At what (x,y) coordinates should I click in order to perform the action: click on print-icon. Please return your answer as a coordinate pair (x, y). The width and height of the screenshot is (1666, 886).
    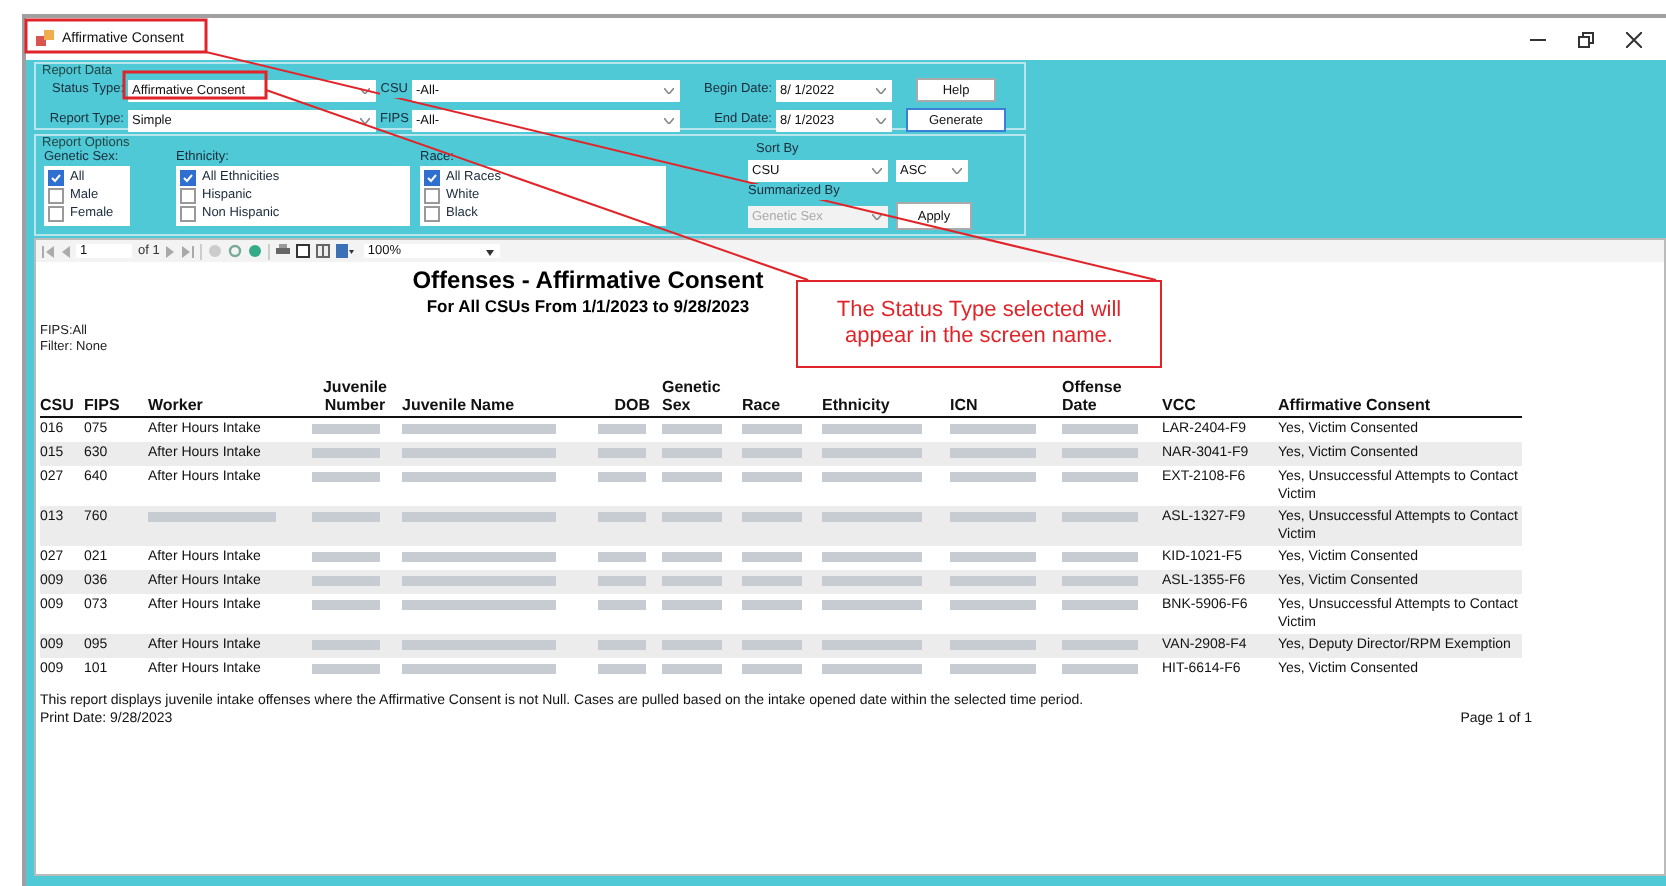
    Looking at the image, I should click on (282, 251).